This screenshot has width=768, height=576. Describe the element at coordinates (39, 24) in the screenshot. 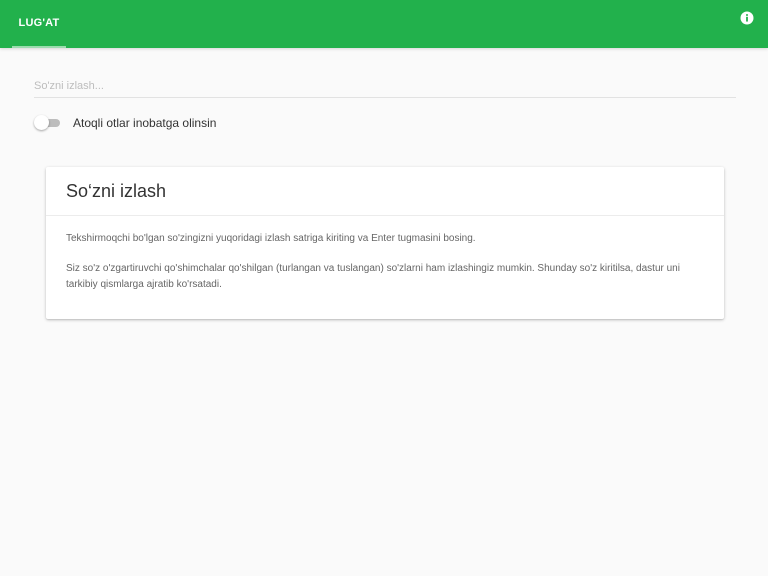

I see `tab-lugat: LUG'AT` at that location.